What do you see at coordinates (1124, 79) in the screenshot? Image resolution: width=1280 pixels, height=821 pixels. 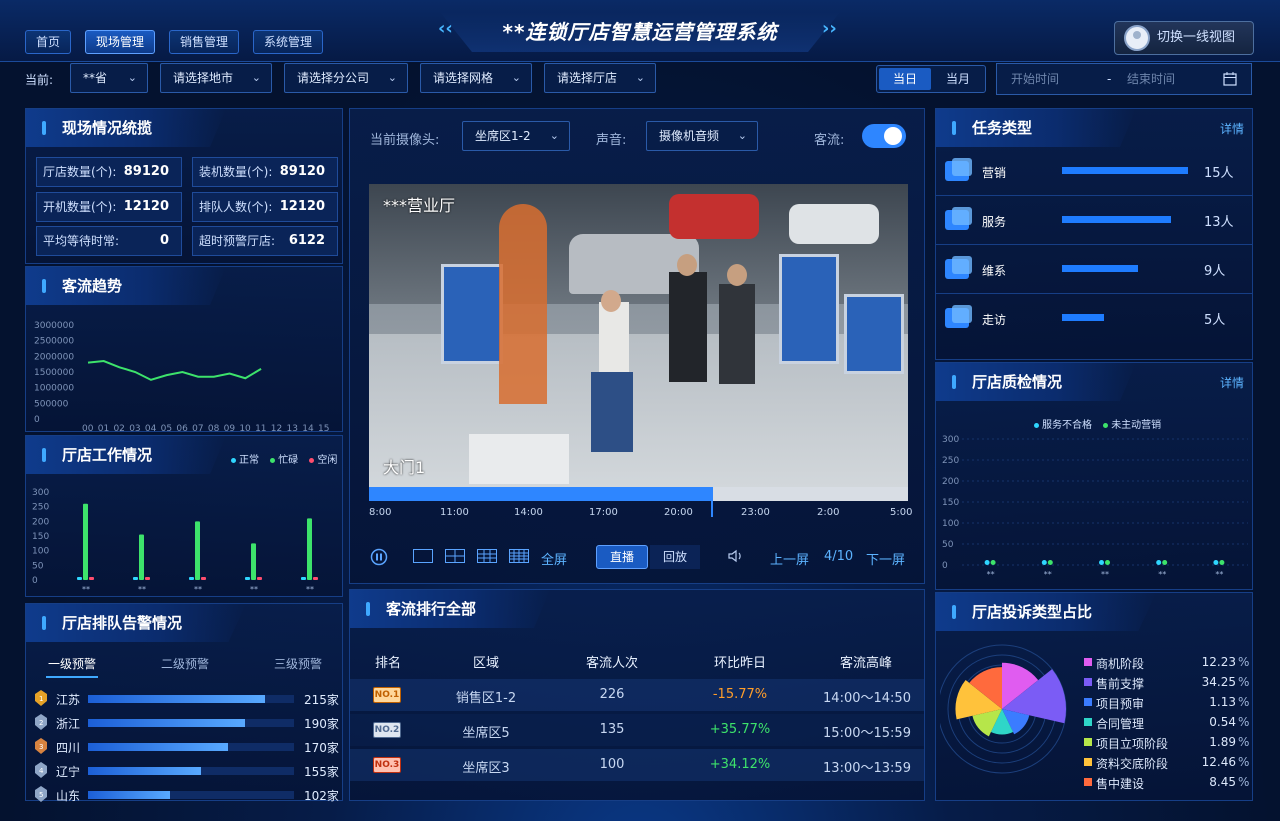 I see `date-range-picker: 开始时间 - 结束时间` at bounding box center [1124, 79].